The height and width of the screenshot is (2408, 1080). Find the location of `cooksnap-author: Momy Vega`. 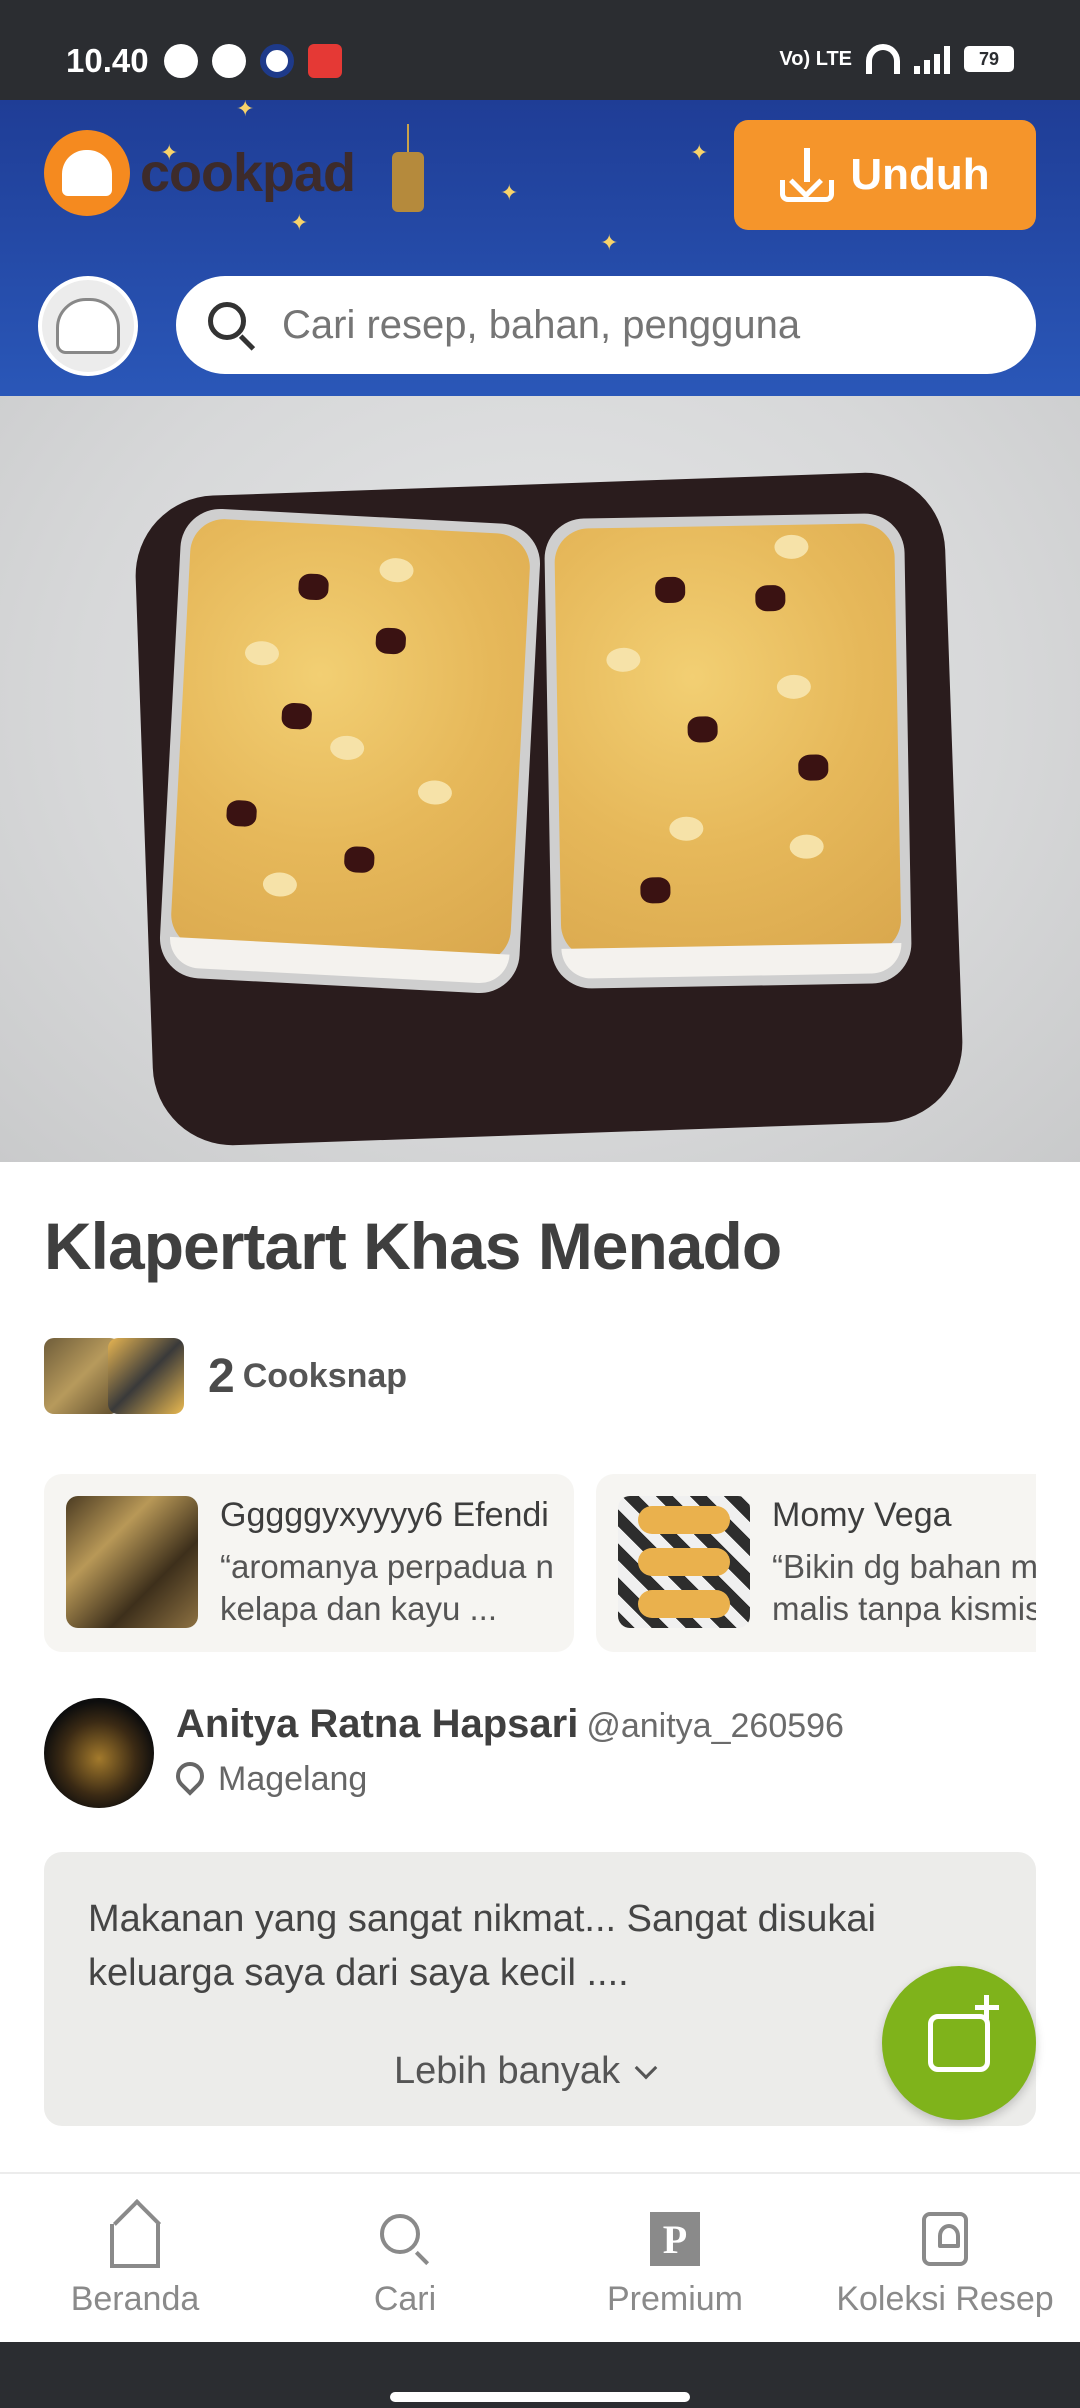

cooksnap-author: Momy Vega is located at coordinates (862, 1515).